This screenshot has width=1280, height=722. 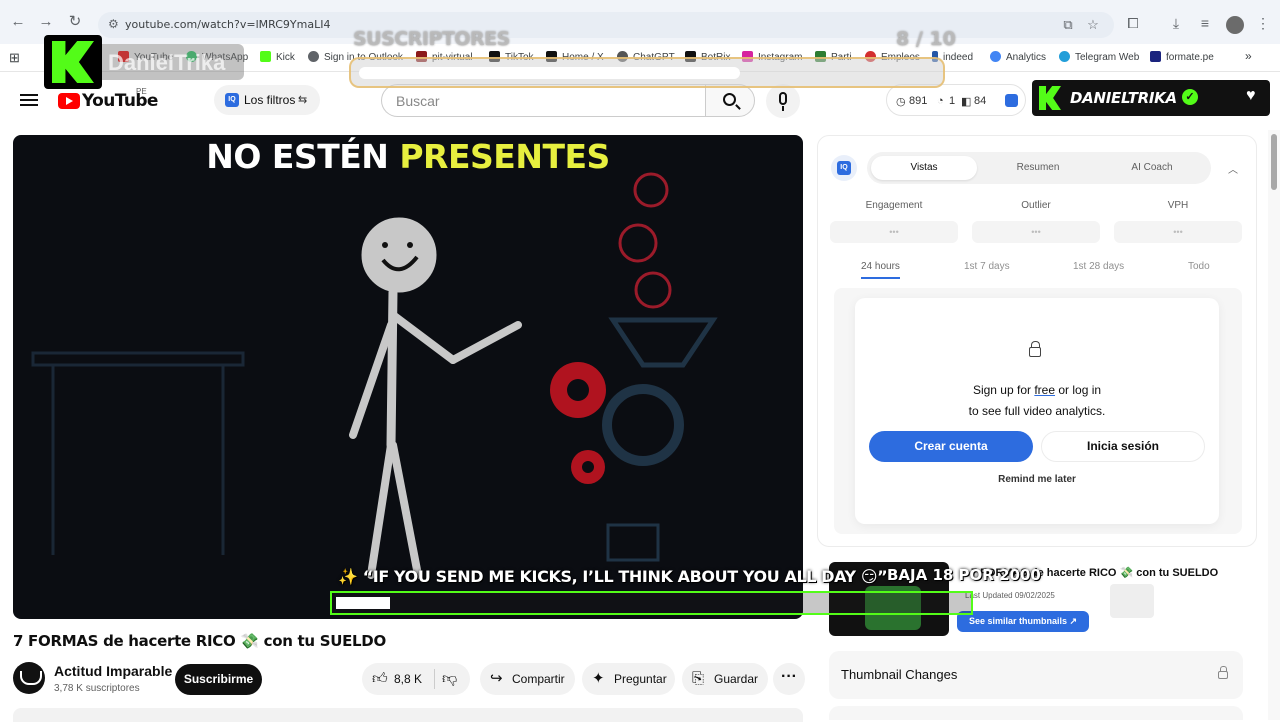 I want to click on analytics-icon, so click(x=995, y=56).